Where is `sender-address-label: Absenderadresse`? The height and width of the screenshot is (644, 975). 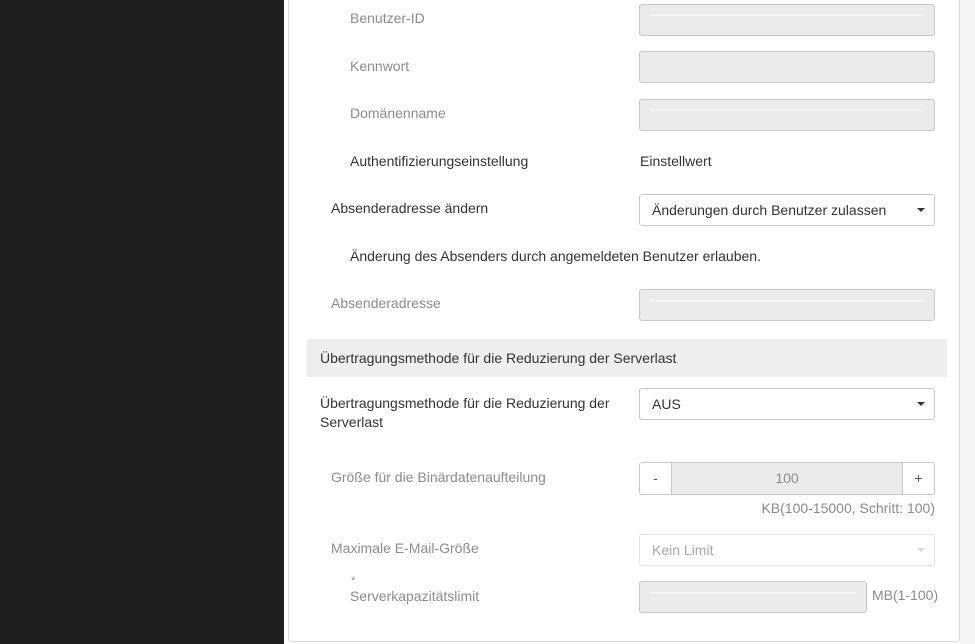
sender-address-label: Absenderadresse is located at coordinates (386, 303).